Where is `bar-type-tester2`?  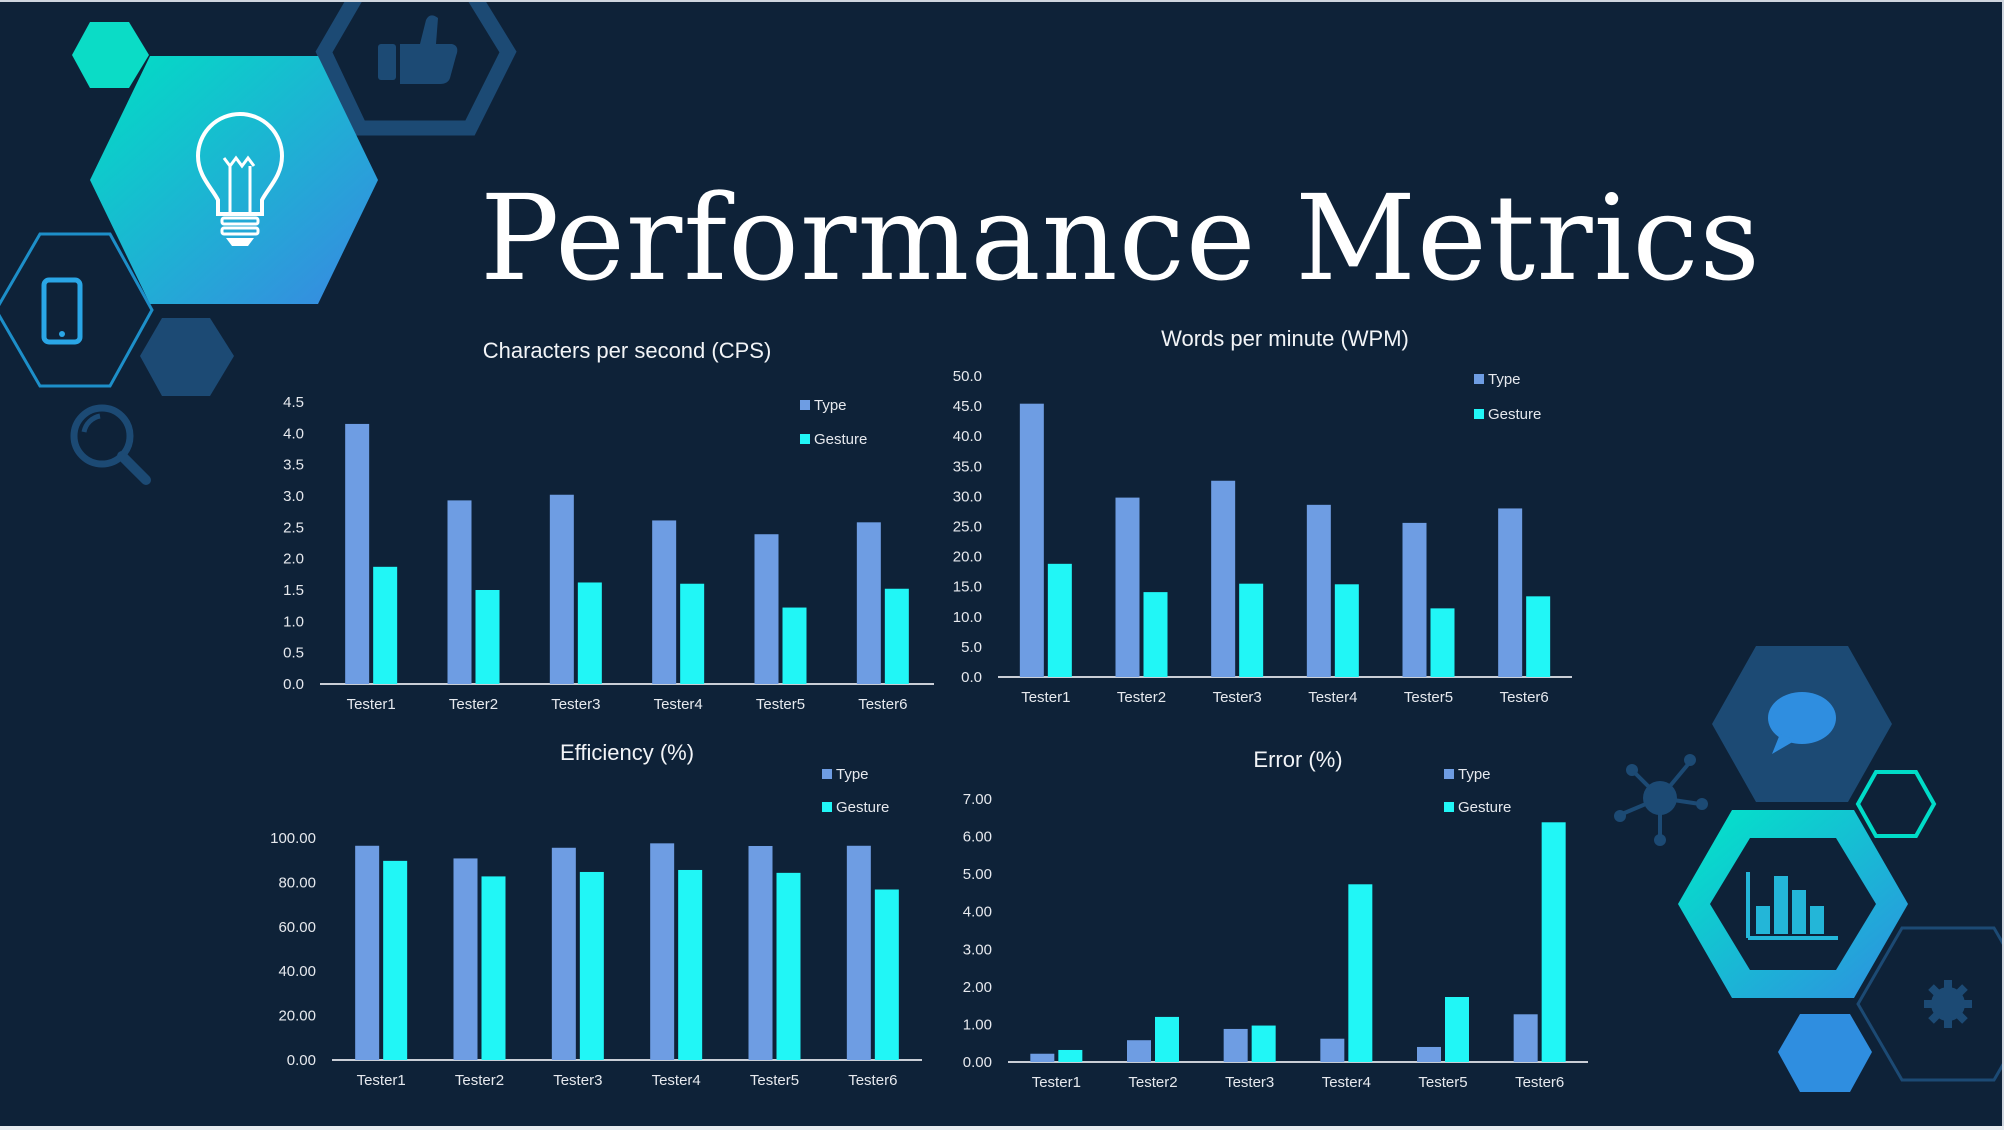
bar-type-tester2 is located at coordinates (1139, 1051).